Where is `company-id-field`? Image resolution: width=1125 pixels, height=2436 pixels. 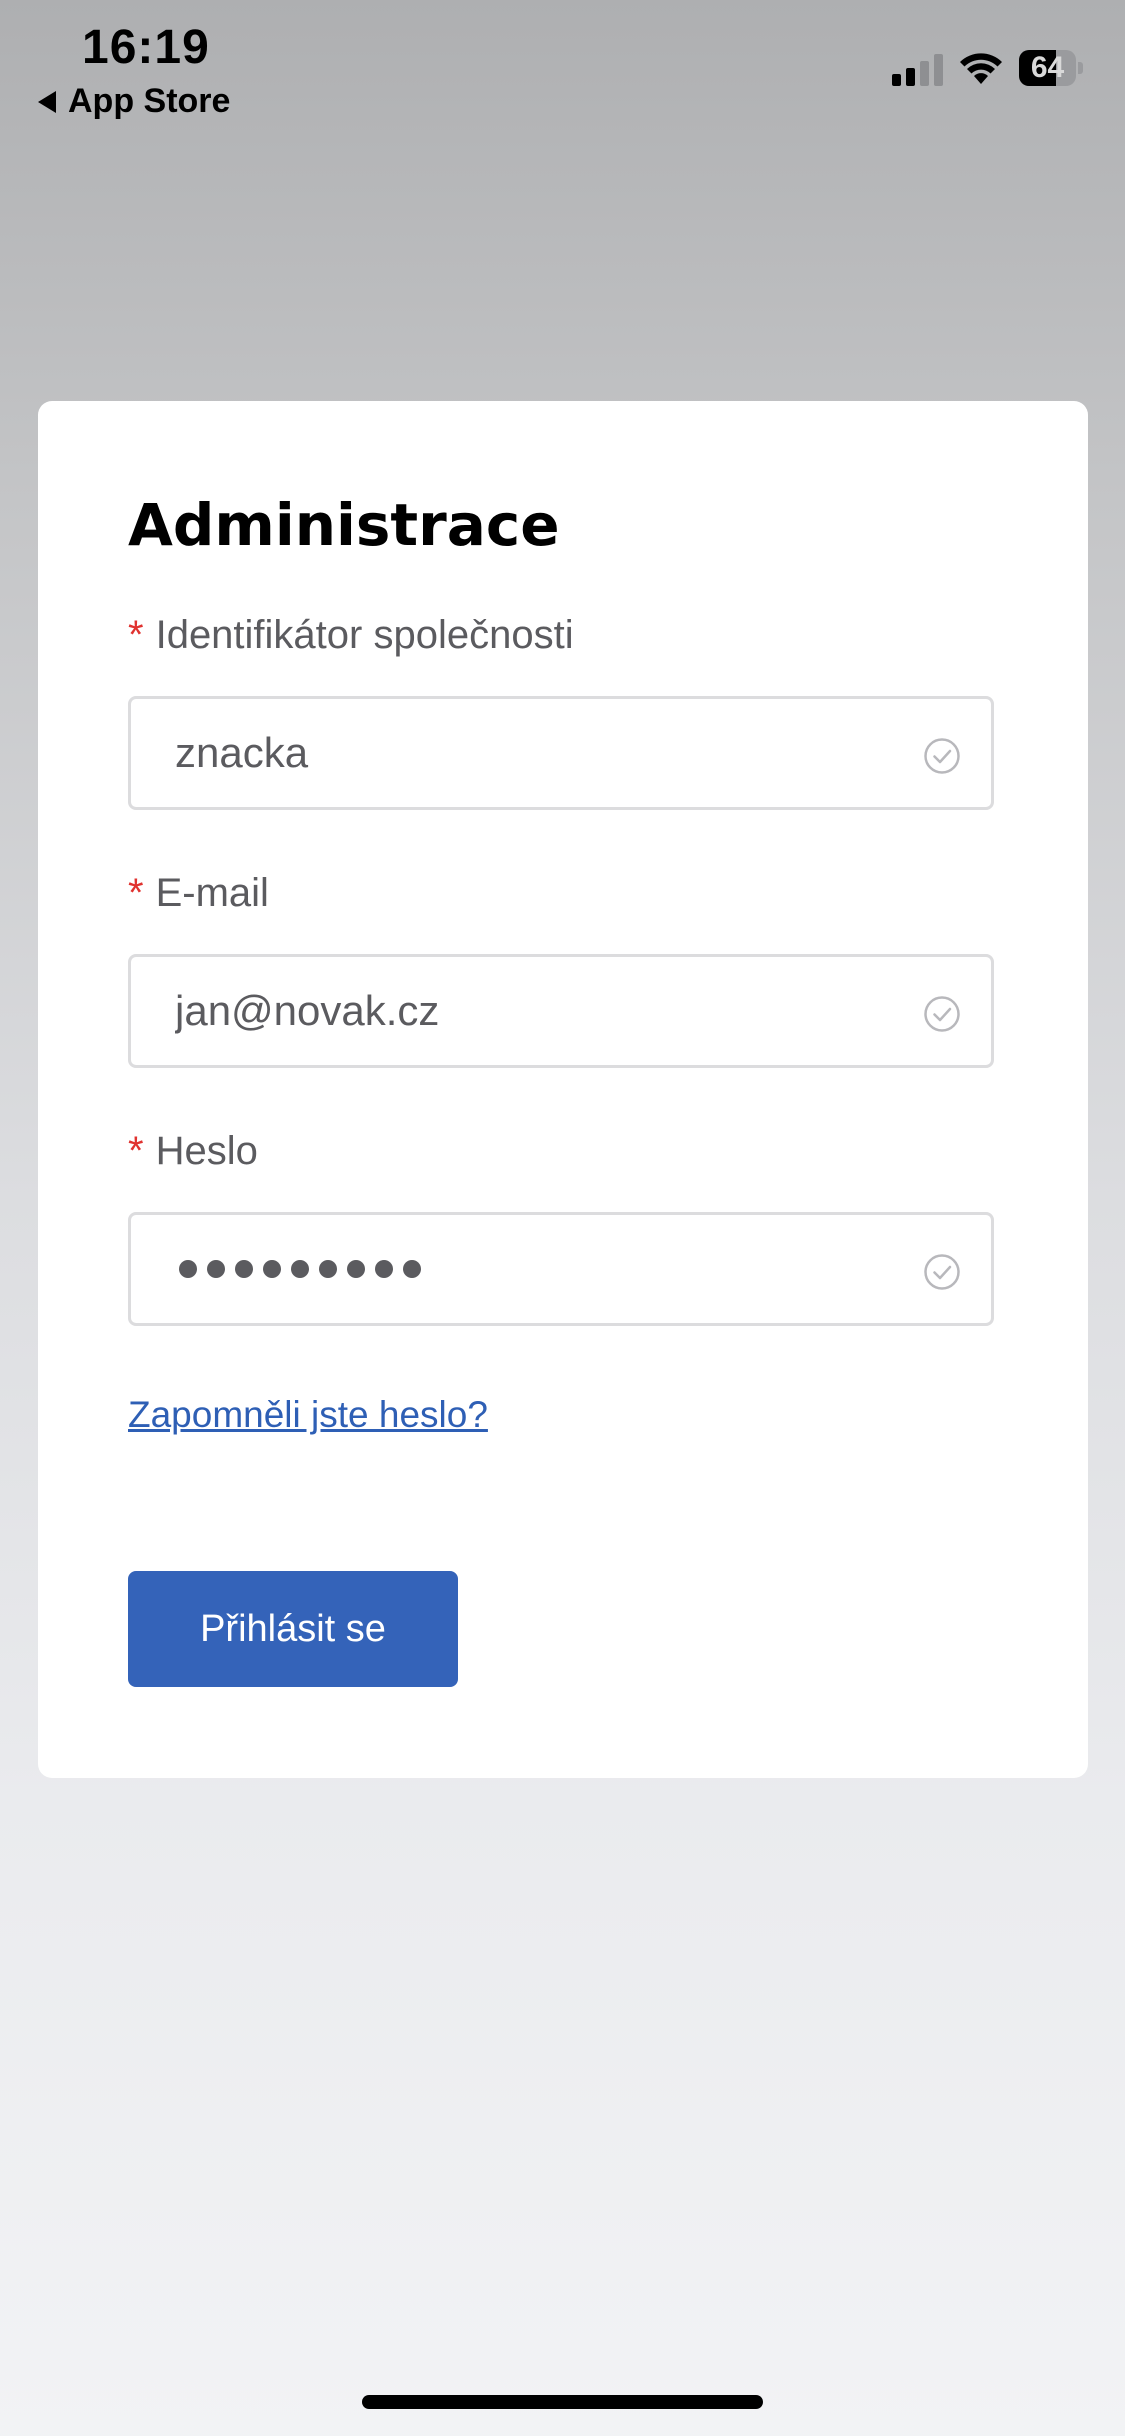 company-id-field is located at coordinates (561, 753).